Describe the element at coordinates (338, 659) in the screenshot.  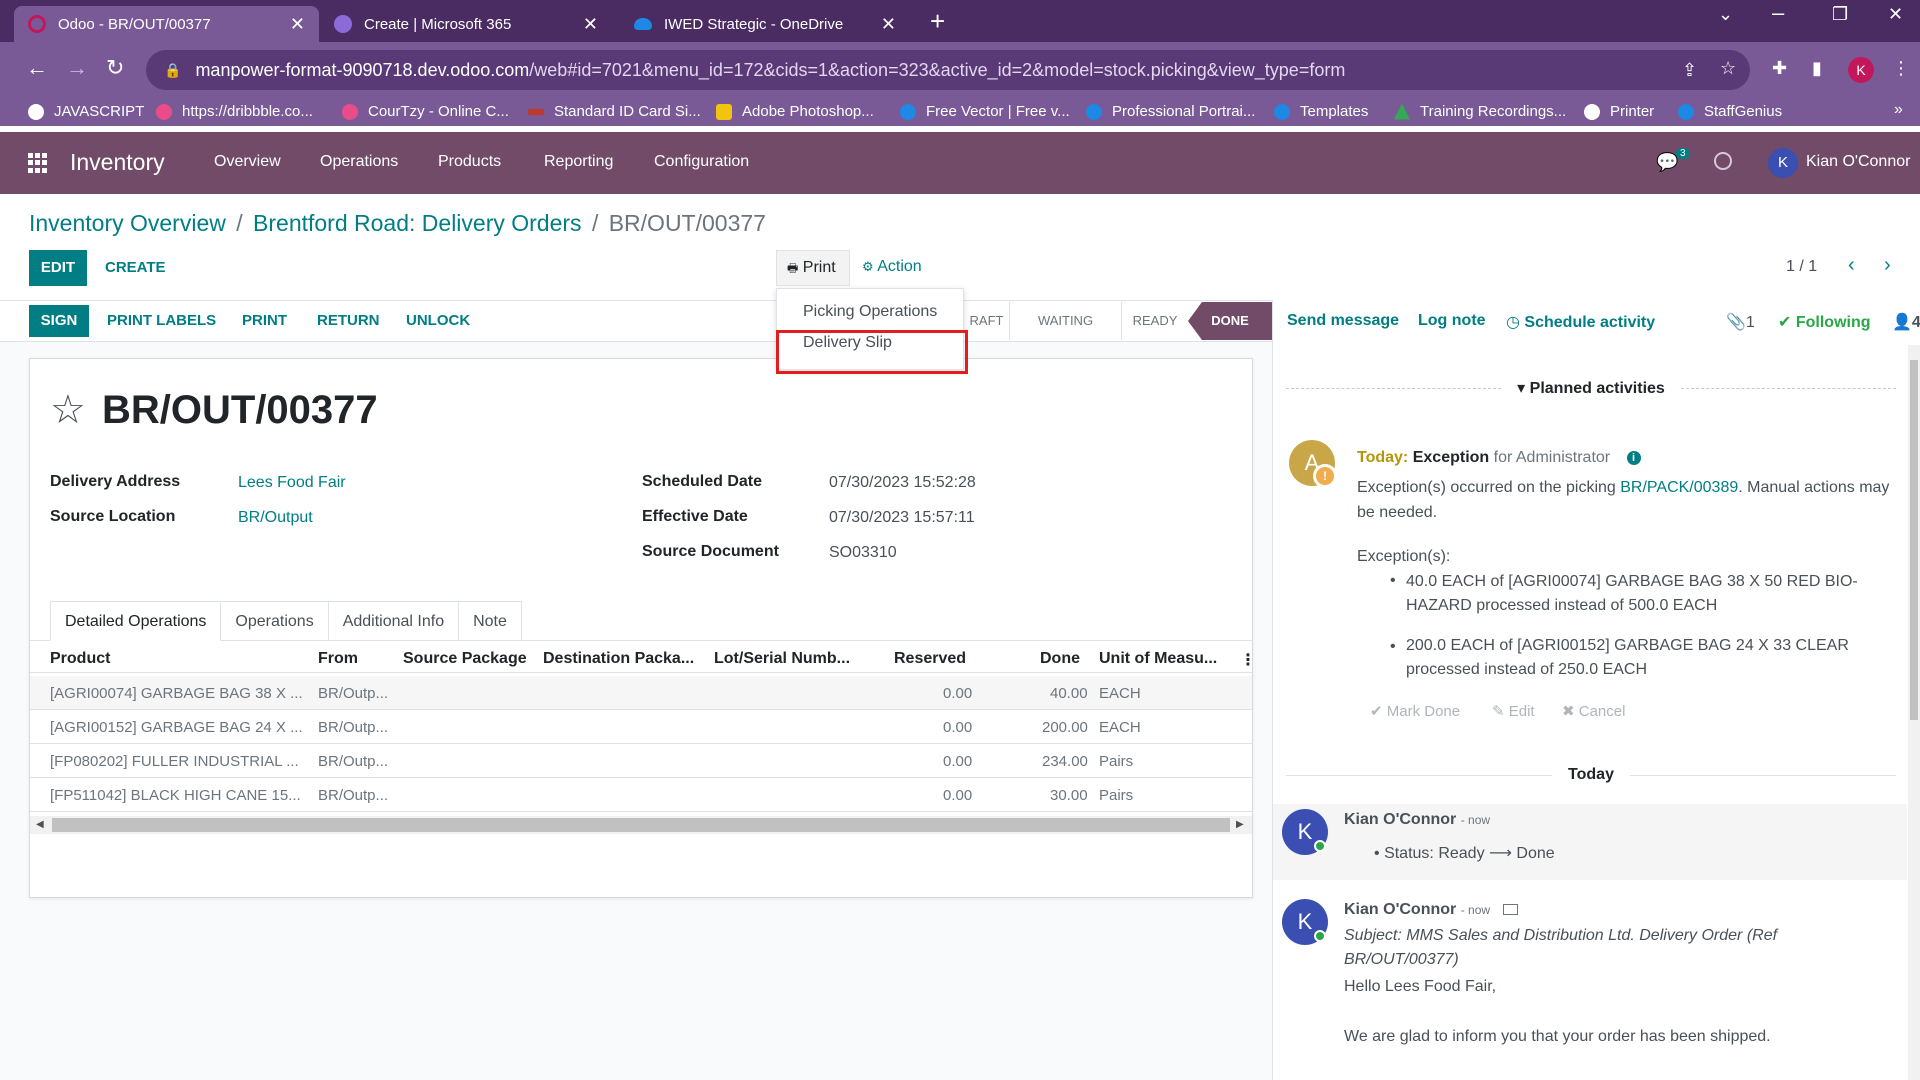
I see `col-from: From` at that location.